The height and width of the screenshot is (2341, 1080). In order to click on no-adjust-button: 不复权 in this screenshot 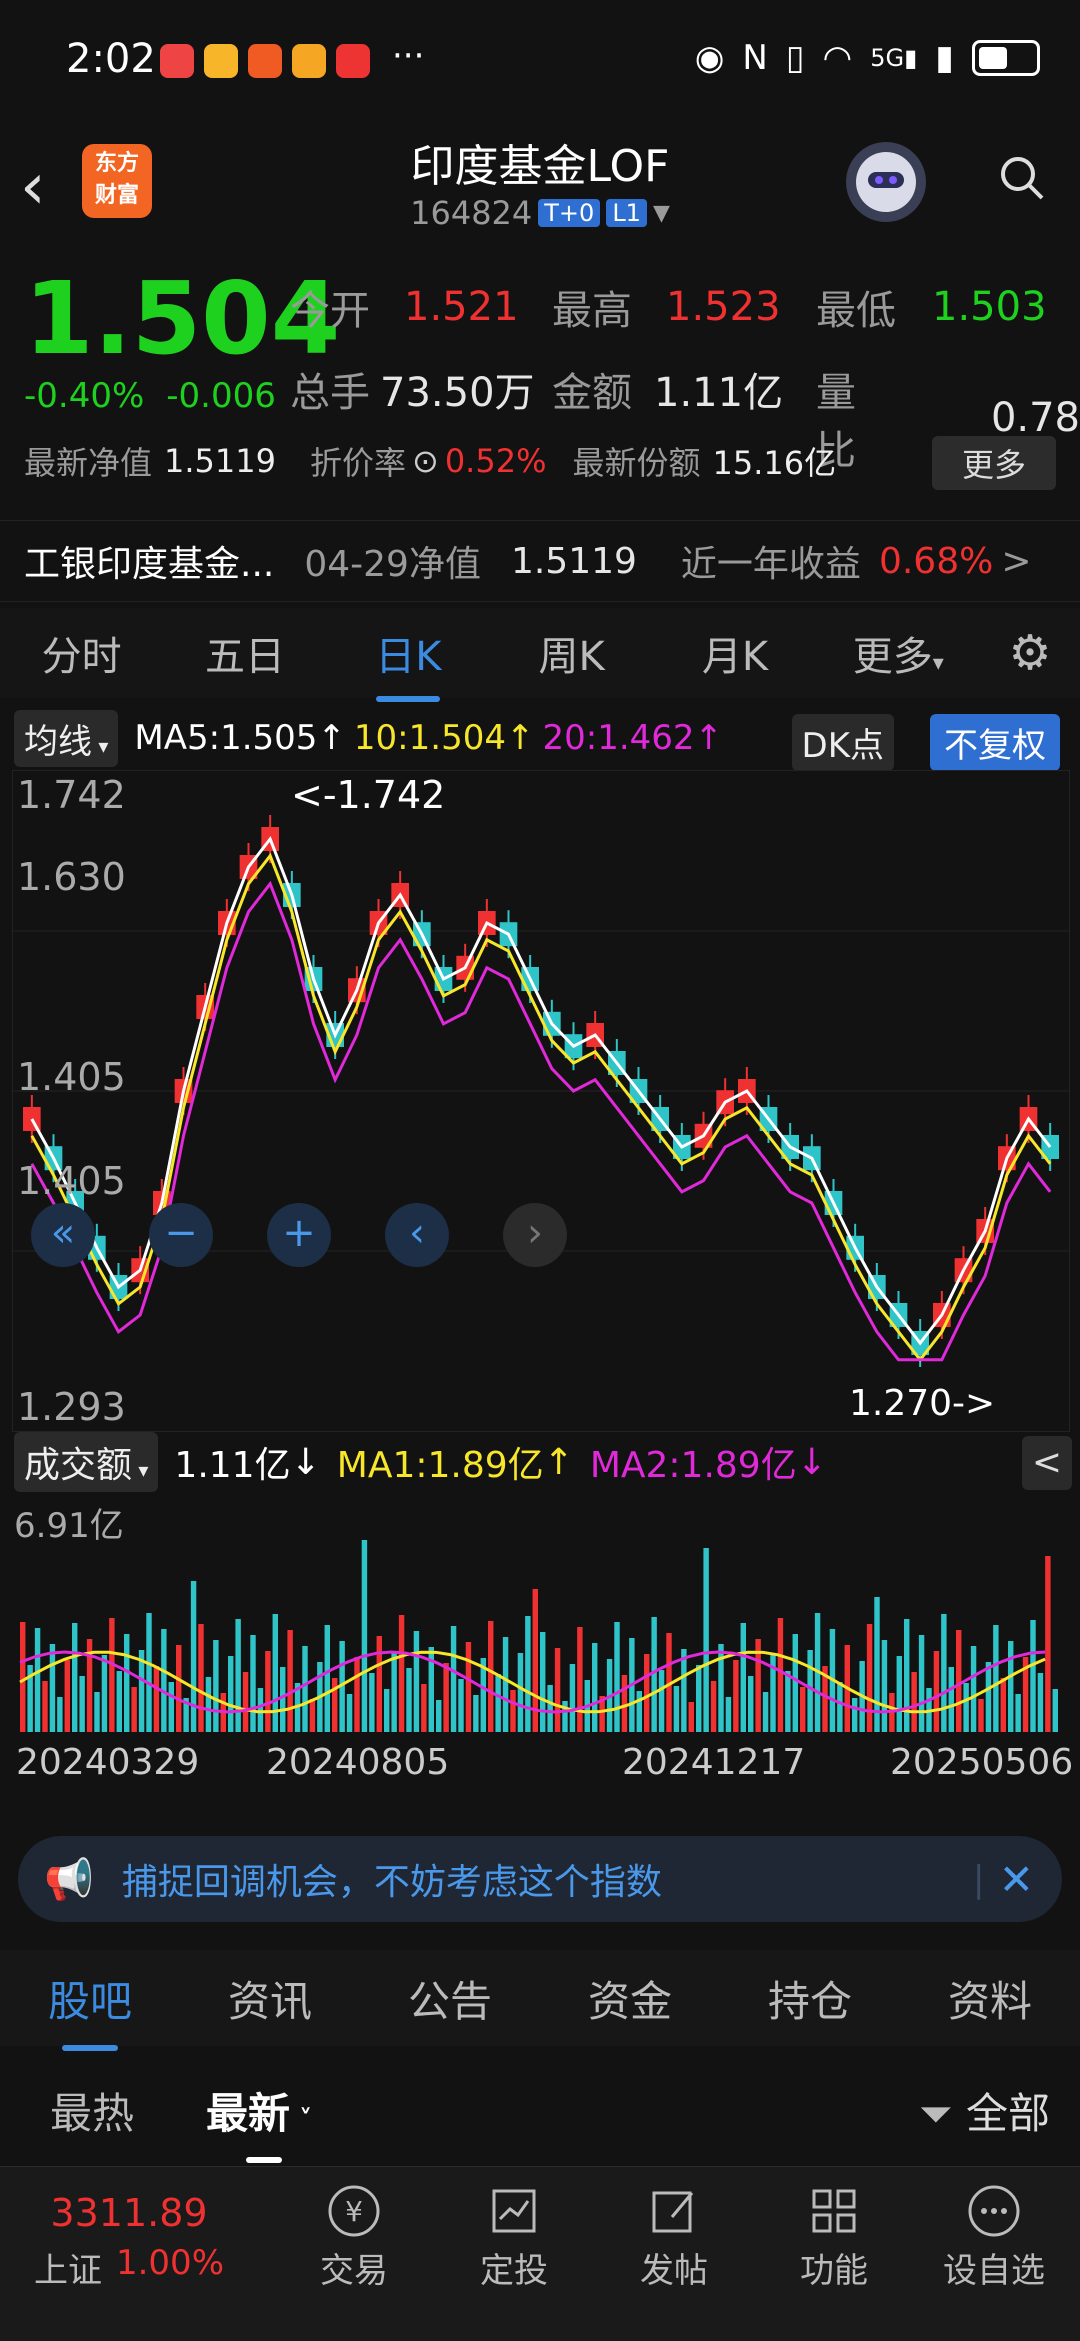, I will do `click(995, 742)`.